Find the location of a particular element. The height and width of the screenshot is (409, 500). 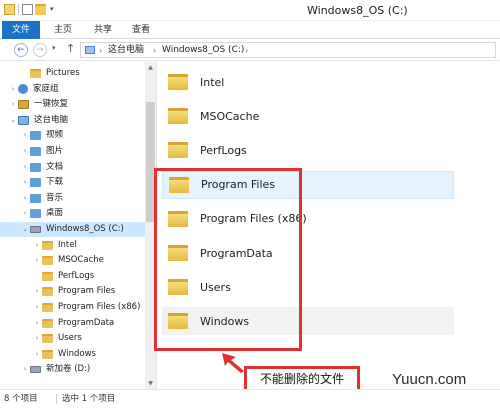

nav-item: › ProgramData is located at coordinates (72, 323).